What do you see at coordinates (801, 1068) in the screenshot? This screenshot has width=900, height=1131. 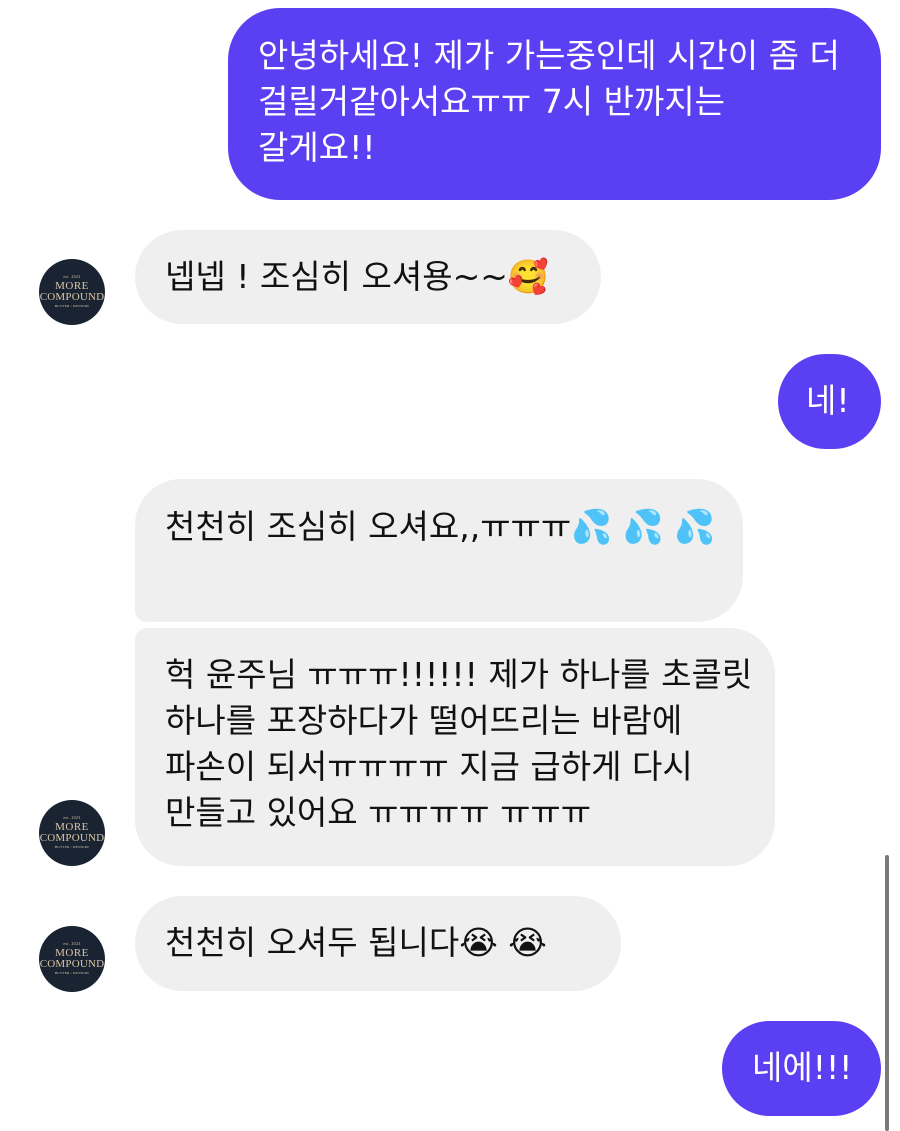 I see `message-bubble-sent: 네에!!!` at bounding box center [801, 1068].